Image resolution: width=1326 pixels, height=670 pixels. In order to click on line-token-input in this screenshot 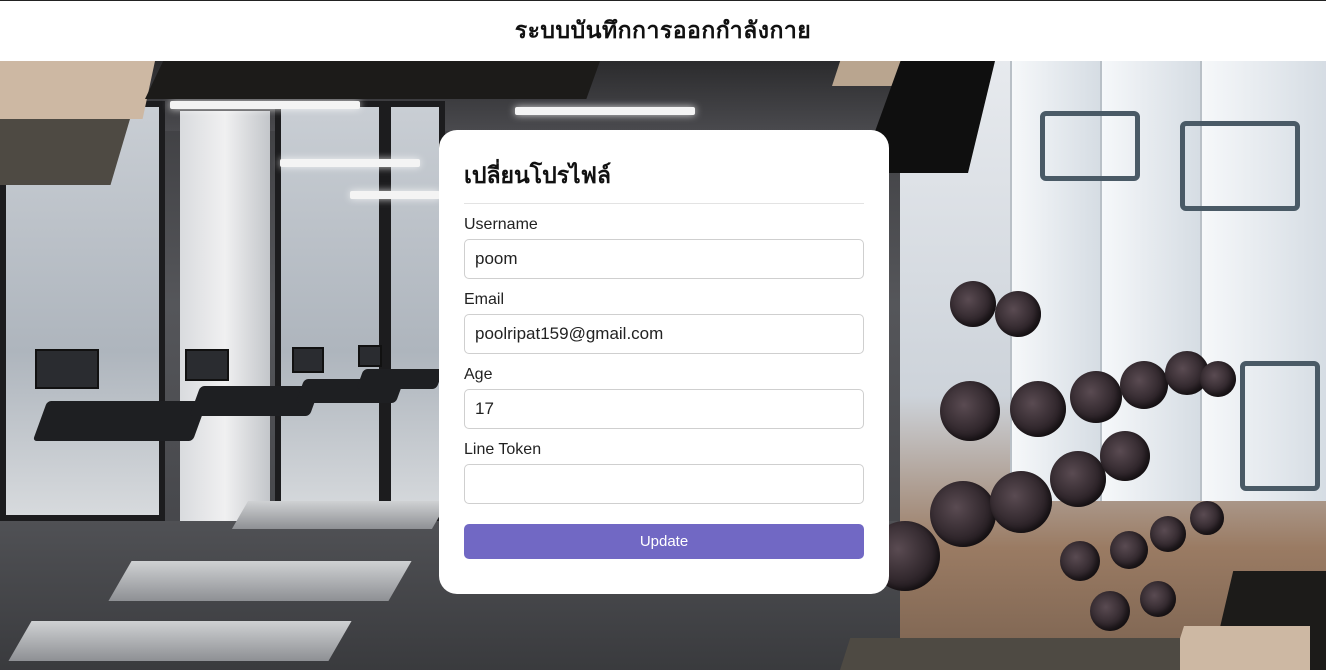, I will do `click(664, 484)`.